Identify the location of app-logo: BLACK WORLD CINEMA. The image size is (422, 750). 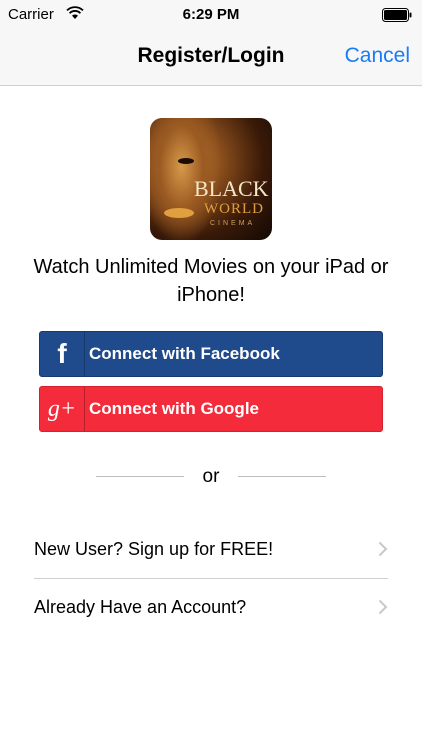
(211, 179).